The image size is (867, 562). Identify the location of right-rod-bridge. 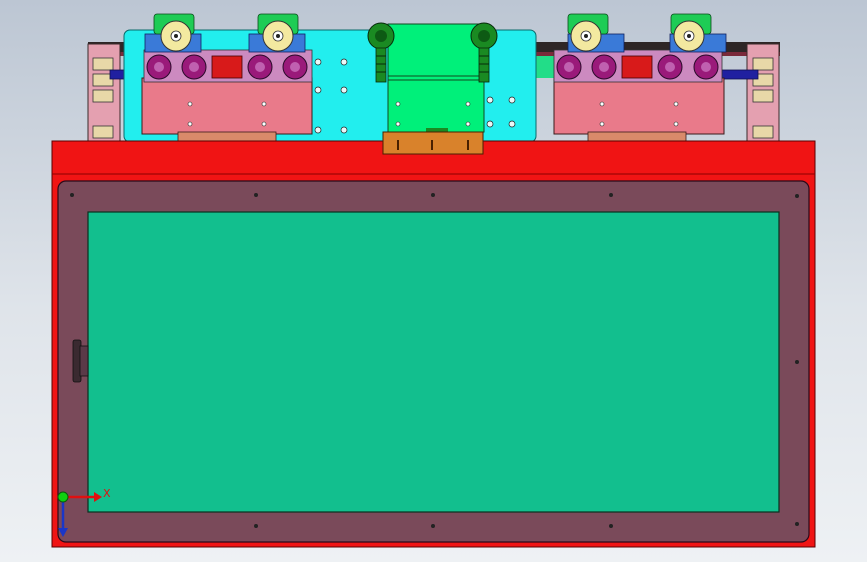
(546, 67).